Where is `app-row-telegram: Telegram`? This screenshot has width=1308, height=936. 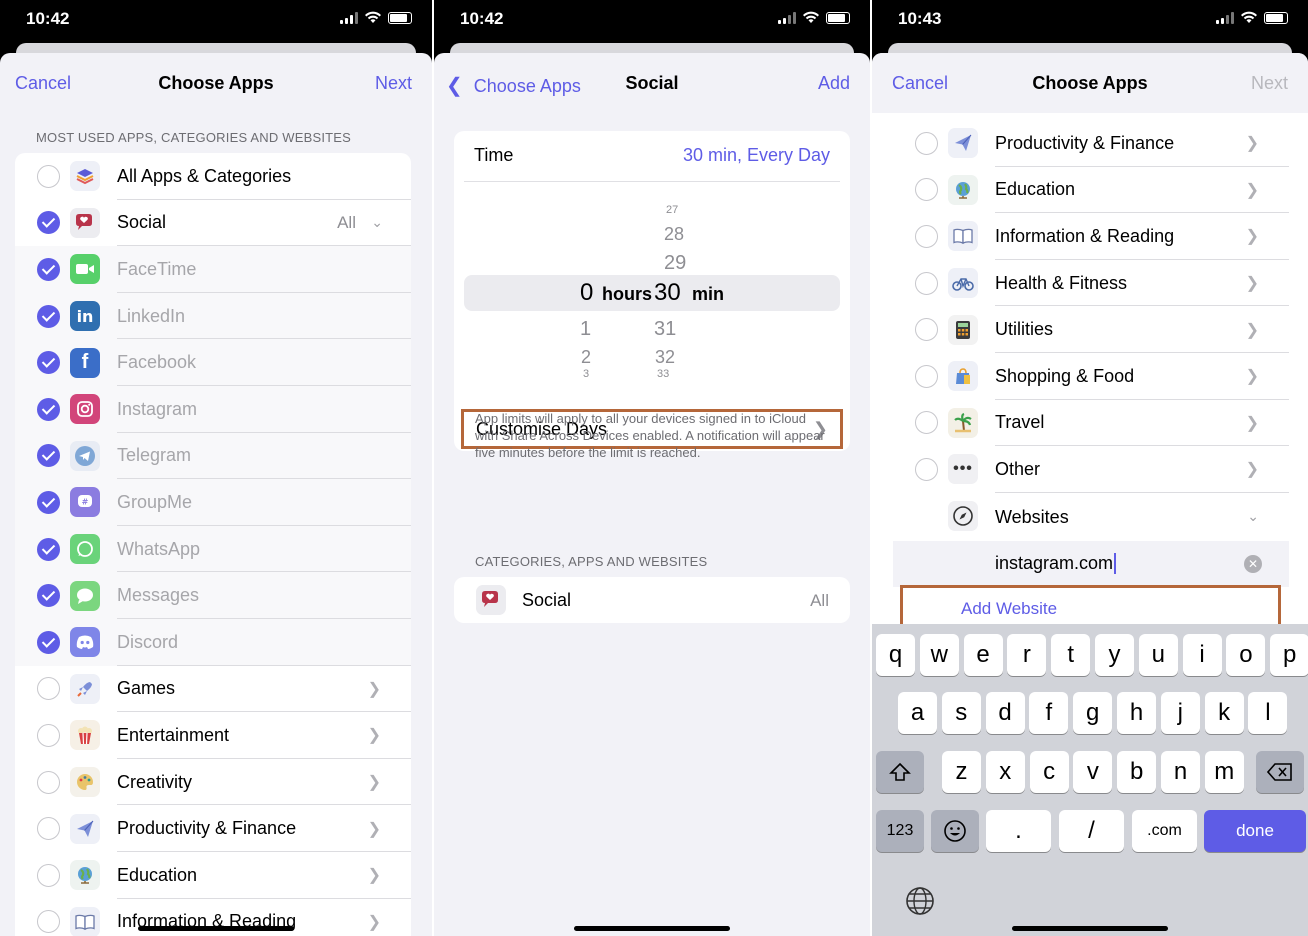 app-row-telegram: Telegram is located at coordinates (213, 456).